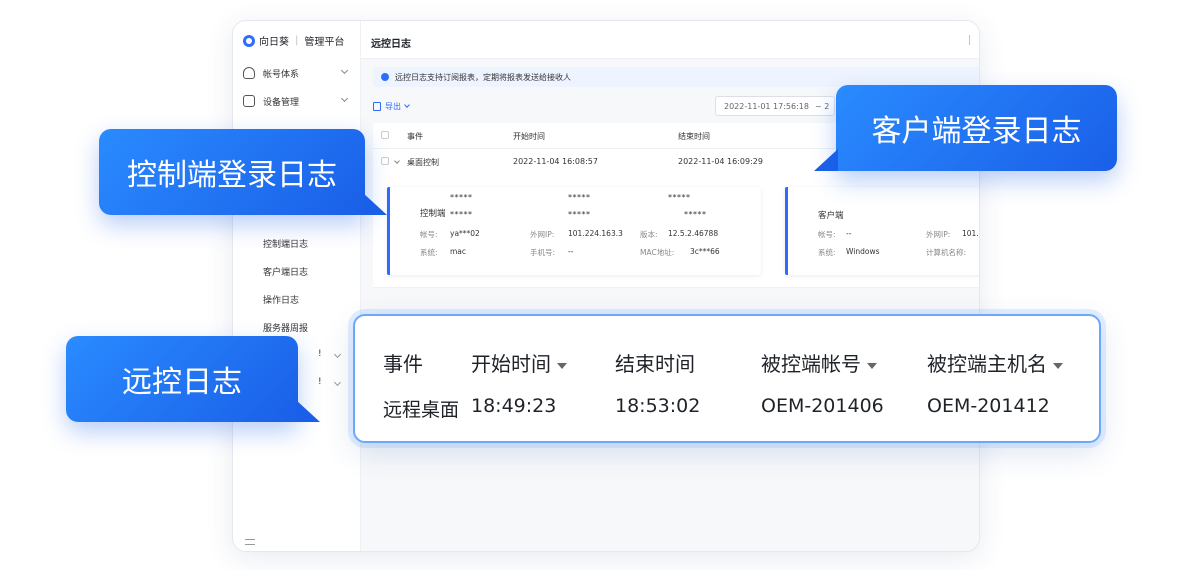 The image size is (1200, 570). Describe the element at coordinates (694, 136) in the screenshot. I see `col-header-end: 结束时间` at that location.